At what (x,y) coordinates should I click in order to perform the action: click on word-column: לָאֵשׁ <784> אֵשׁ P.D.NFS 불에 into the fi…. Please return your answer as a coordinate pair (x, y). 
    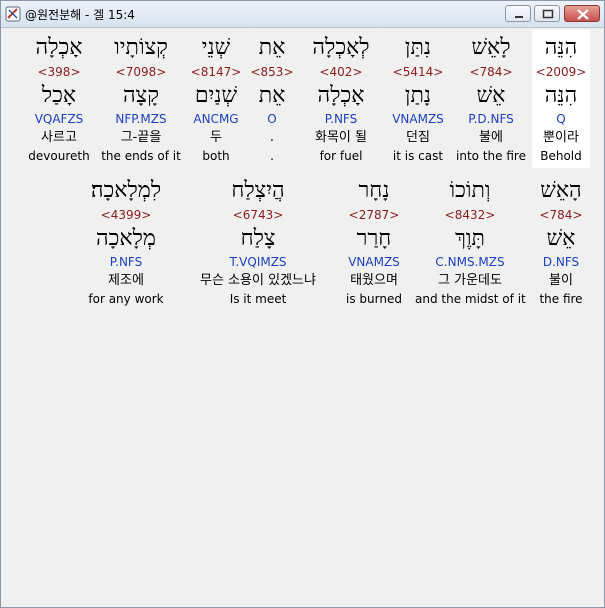
    Looking at the image, I should click on (491, 99).